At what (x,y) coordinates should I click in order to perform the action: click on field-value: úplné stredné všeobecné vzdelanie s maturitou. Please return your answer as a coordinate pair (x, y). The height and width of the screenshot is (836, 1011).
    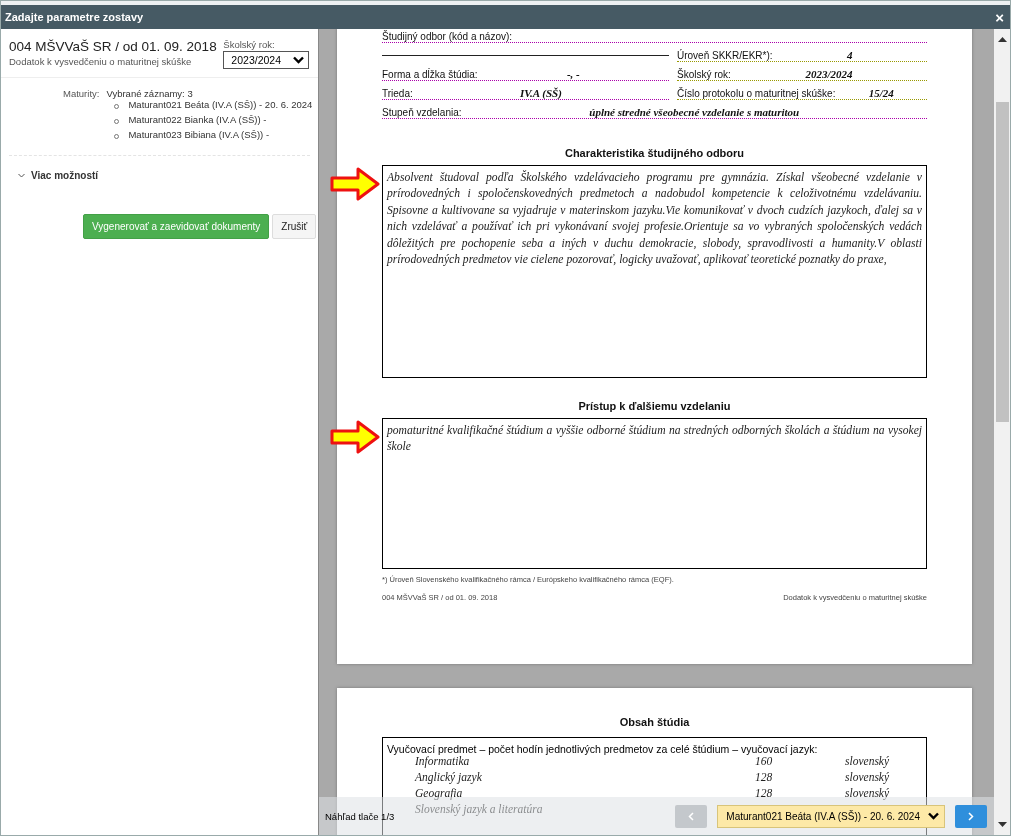
    Looking at the image, I should click on (694, 112).